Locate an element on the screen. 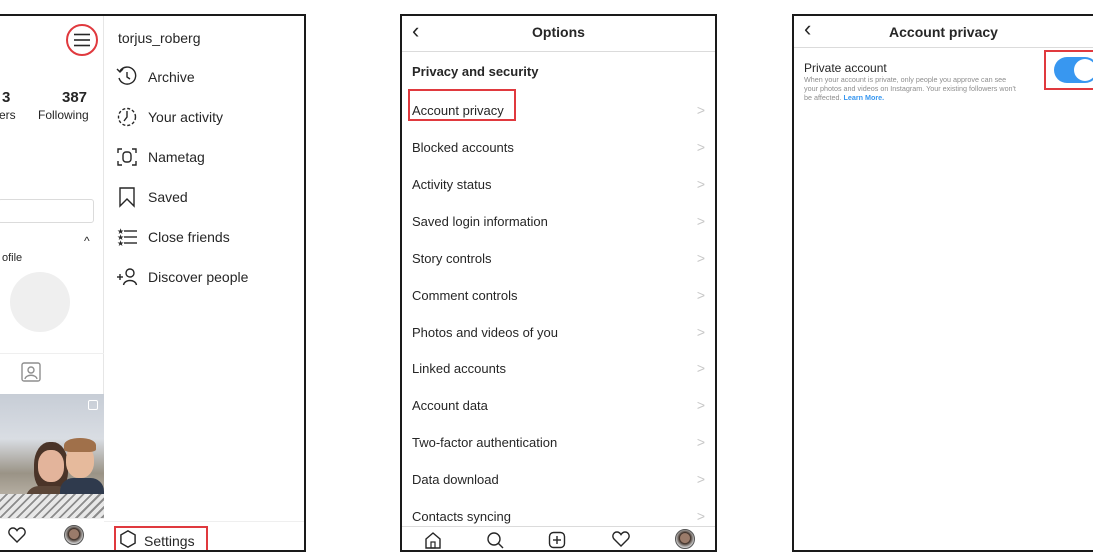 This screenshot has height=552, width=1093. menu-item-label: Nametag is located at coordinates (176, 157).